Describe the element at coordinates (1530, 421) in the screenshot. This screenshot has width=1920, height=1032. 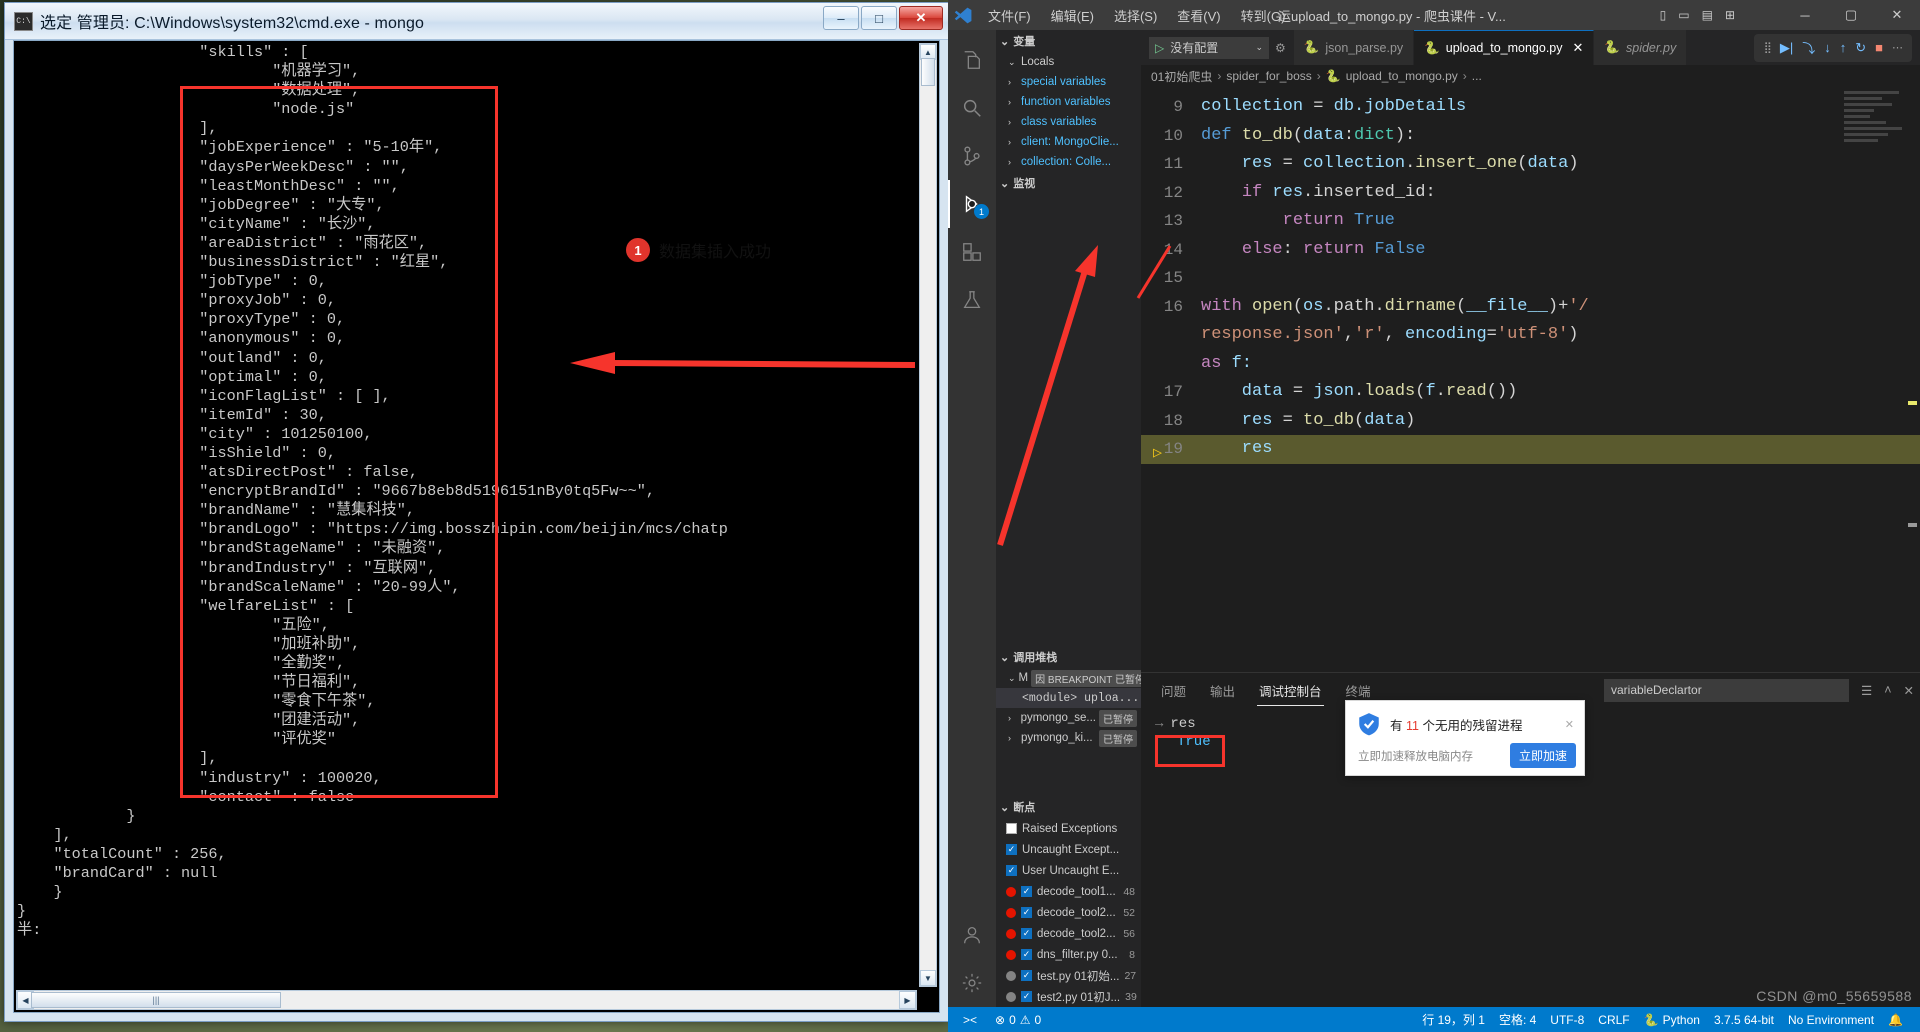
I see `code-line: 18 res = to_db(data)` at that location.